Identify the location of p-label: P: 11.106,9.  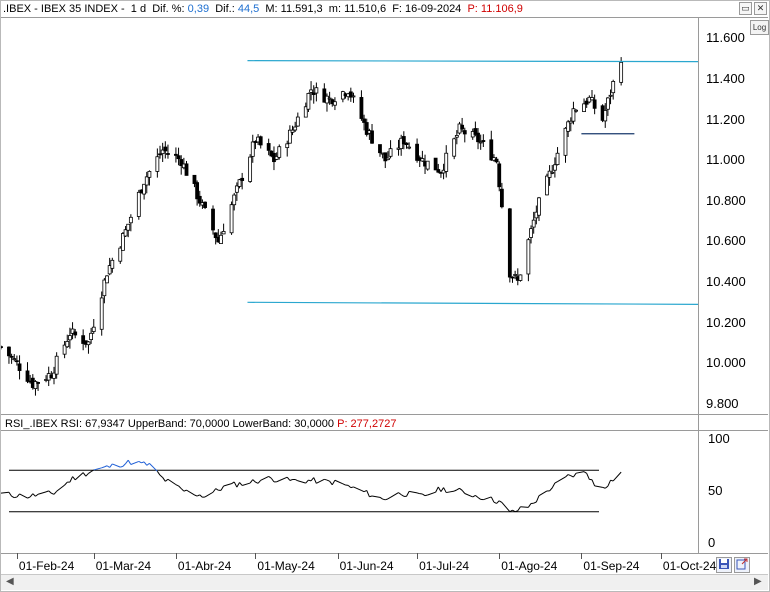
(495, 9).